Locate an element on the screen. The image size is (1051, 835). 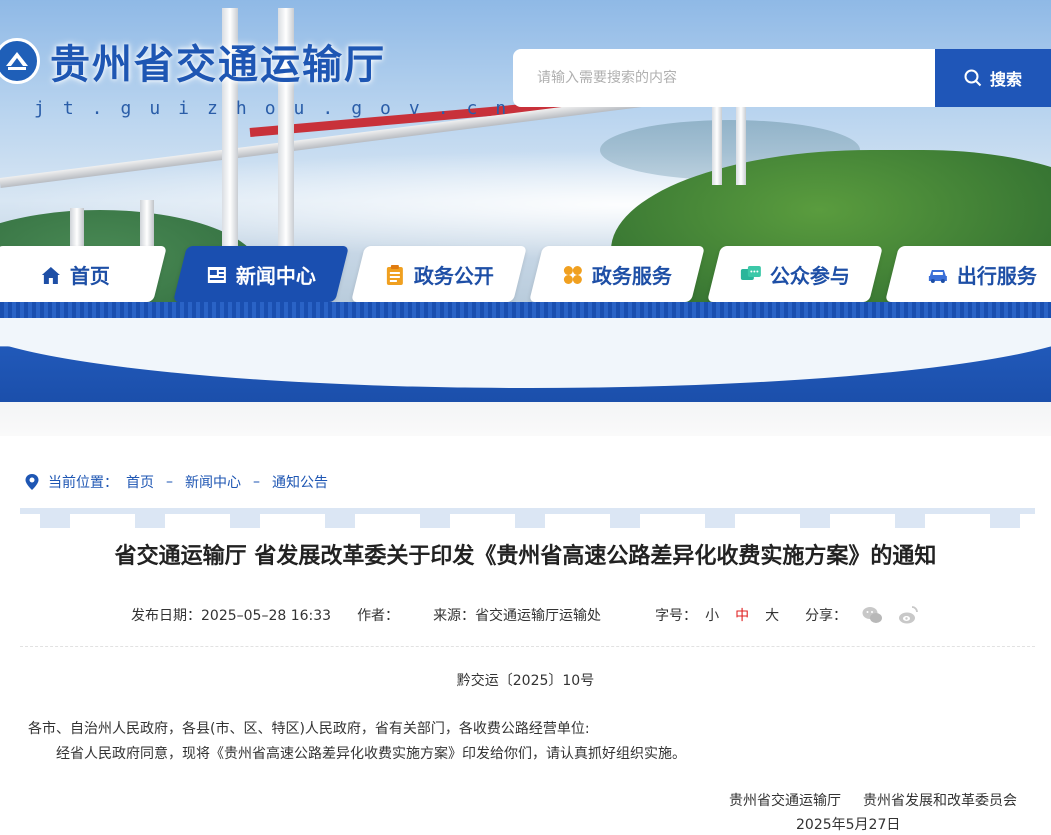
meta-divider is located at coordinates (527, 646).